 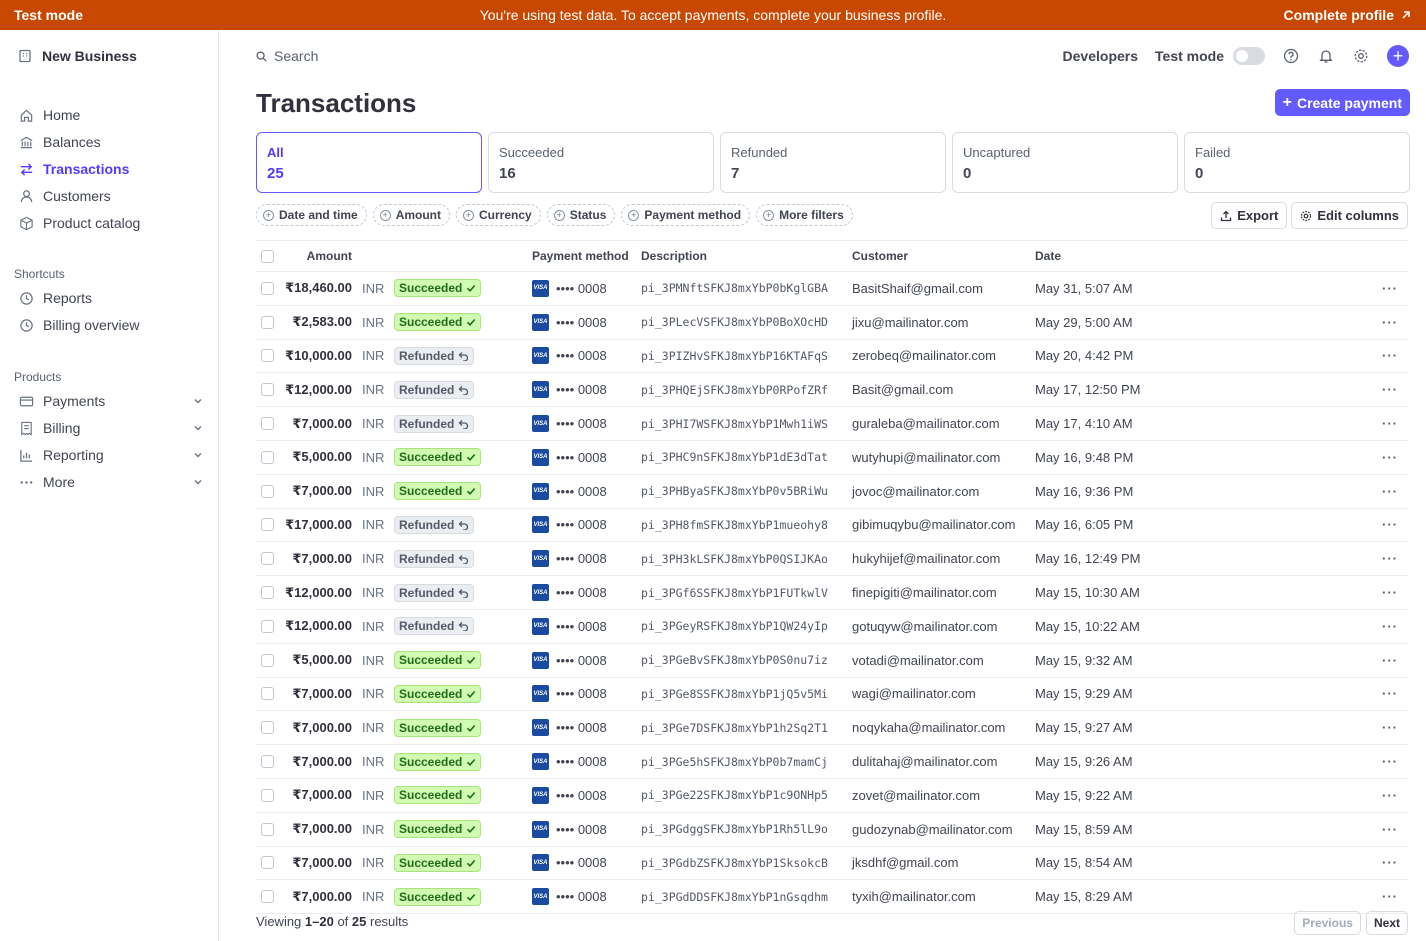 What do you see at coordinates (1065, 162) in the screenshot?
I see `tab-uncaptured: Uncaptured 0` at bounding box center [1065, 162].